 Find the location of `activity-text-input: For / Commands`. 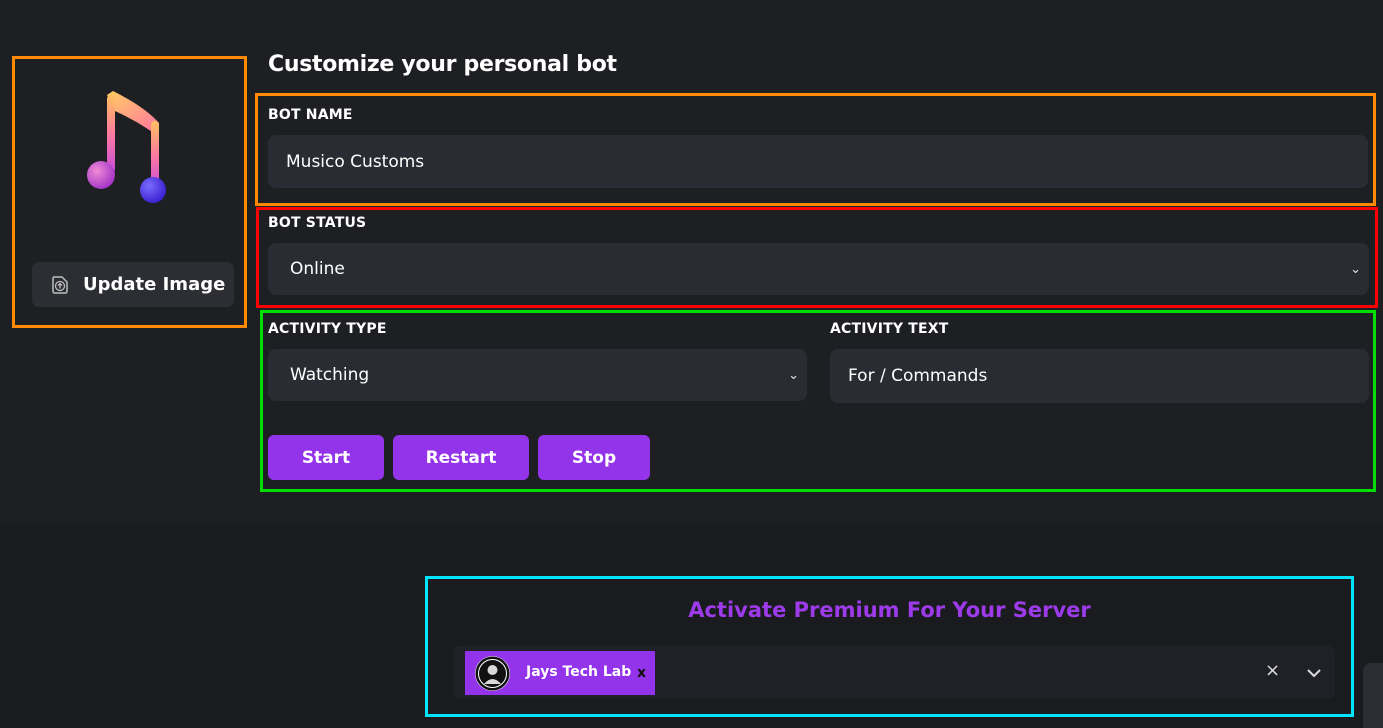

activity-text-input: For / Commands is located at coordinates (1099, 376).